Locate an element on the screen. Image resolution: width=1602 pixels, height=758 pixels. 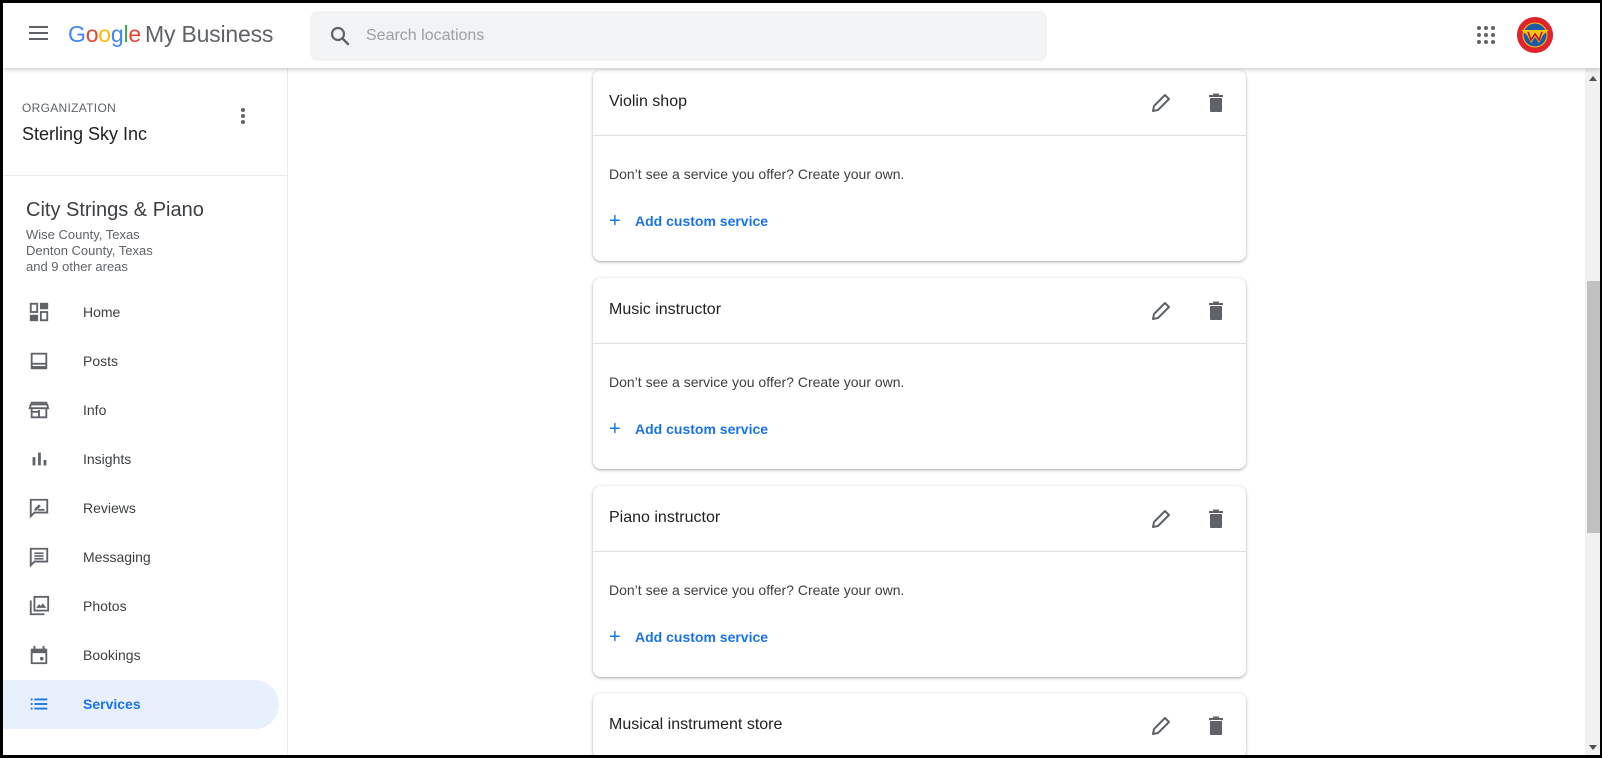
logo-product-name: My Business is located at coordinates (209, 34).